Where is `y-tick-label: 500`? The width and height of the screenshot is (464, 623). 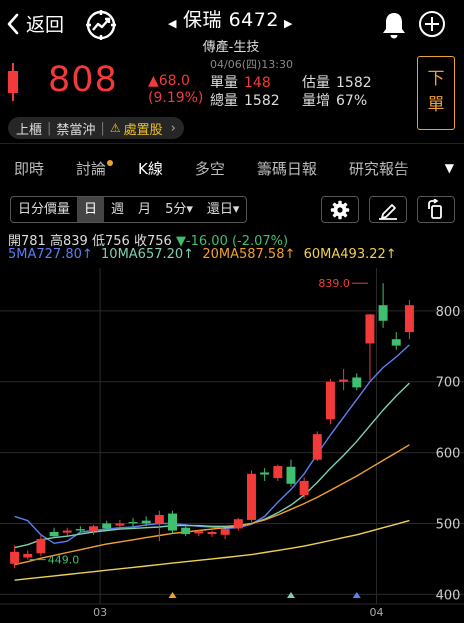
y-tick-label: 500 is located at coordinates (448, 524).